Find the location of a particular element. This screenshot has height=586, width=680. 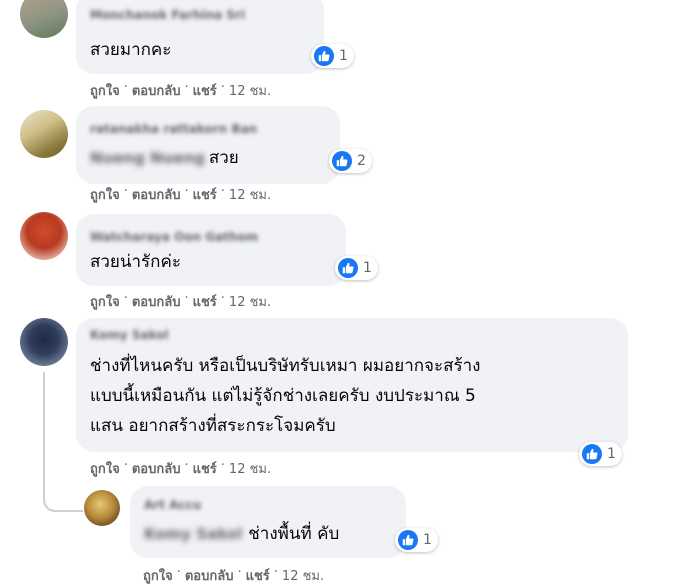

comment-author: Watcharaya Oon Gathom is located at coordinates (174, 237).